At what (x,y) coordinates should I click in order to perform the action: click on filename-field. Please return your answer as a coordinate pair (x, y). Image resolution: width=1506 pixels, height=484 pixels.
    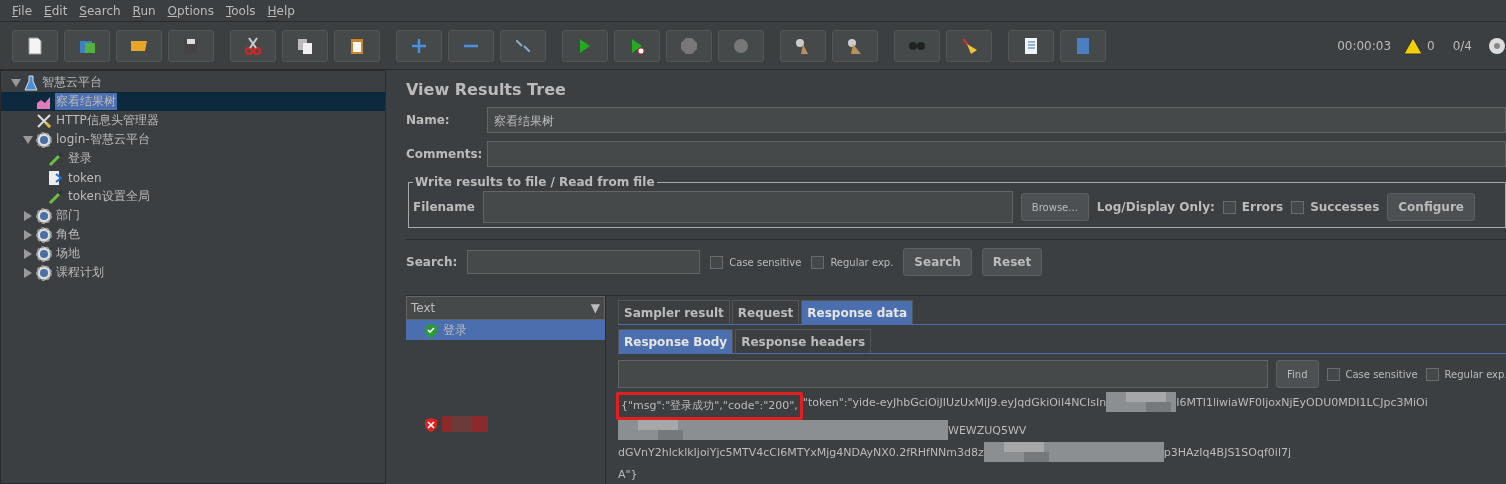
    Looking at the image, I should click on (747, 207).